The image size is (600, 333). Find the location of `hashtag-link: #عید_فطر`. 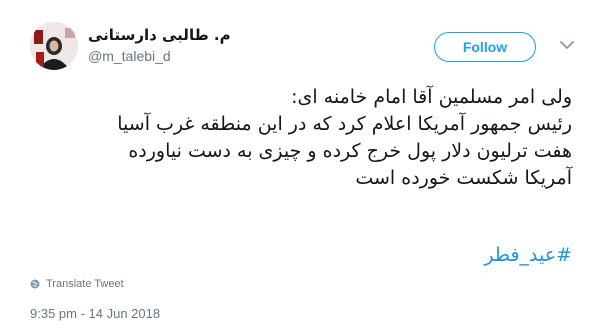

hashtag-link: #عید_فطر is located at coordinates (298, 255).